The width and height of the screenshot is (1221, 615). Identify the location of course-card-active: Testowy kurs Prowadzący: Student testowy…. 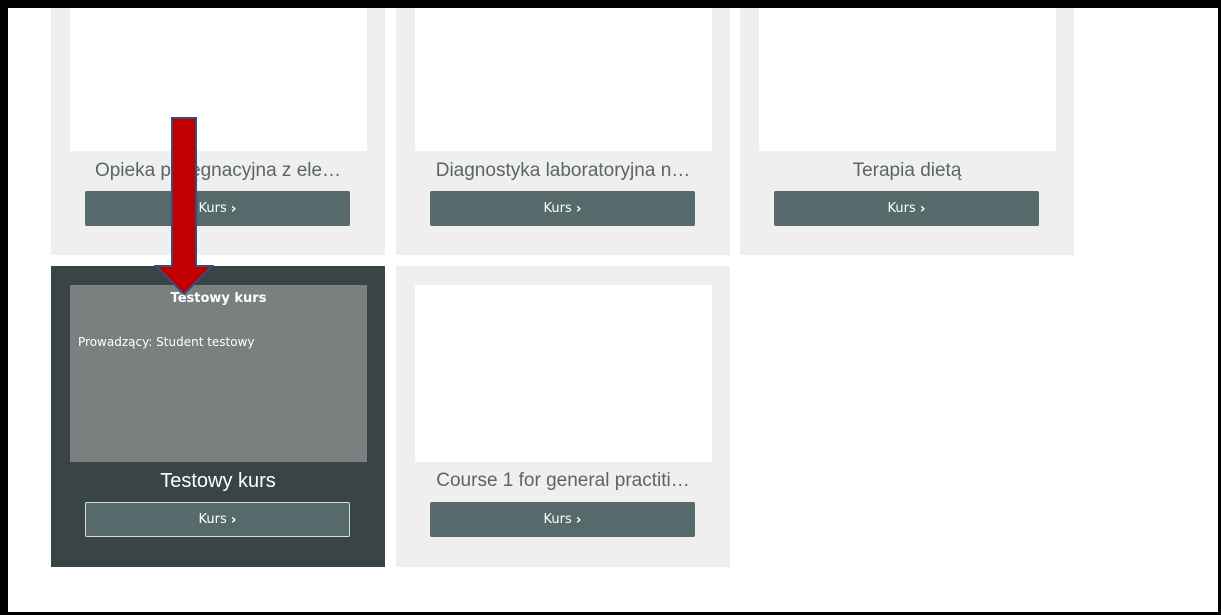
(218, 416).